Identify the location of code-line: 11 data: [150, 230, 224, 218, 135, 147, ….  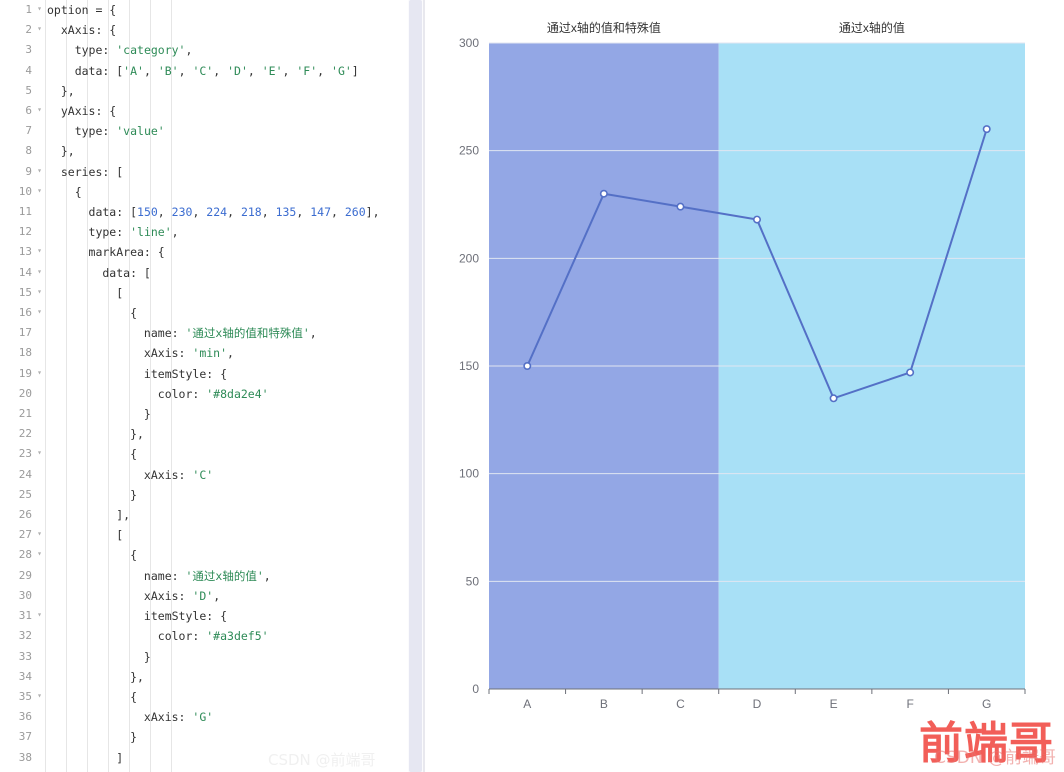
(212, 212).